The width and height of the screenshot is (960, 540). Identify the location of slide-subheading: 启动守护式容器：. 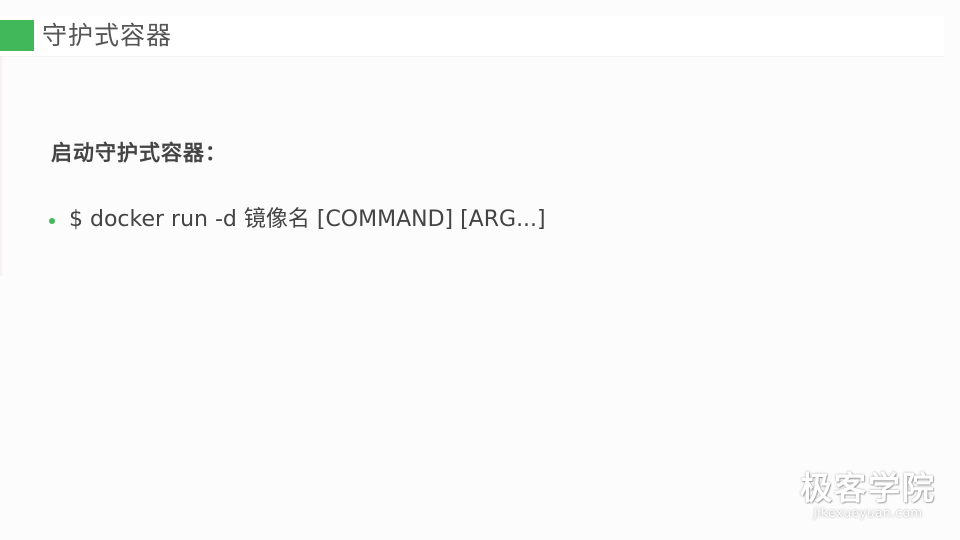
(139, 153).